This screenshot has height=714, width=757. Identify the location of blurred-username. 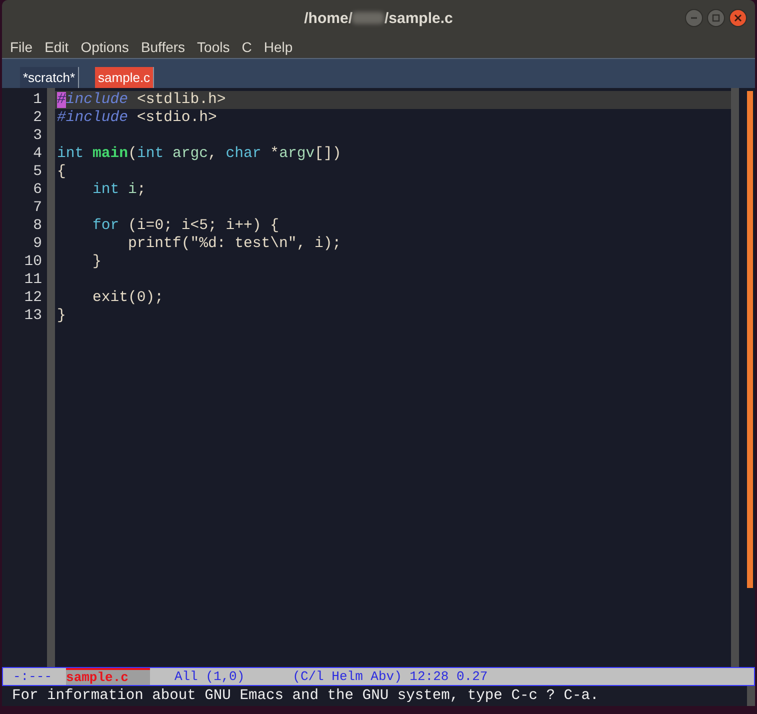
(368, 18).